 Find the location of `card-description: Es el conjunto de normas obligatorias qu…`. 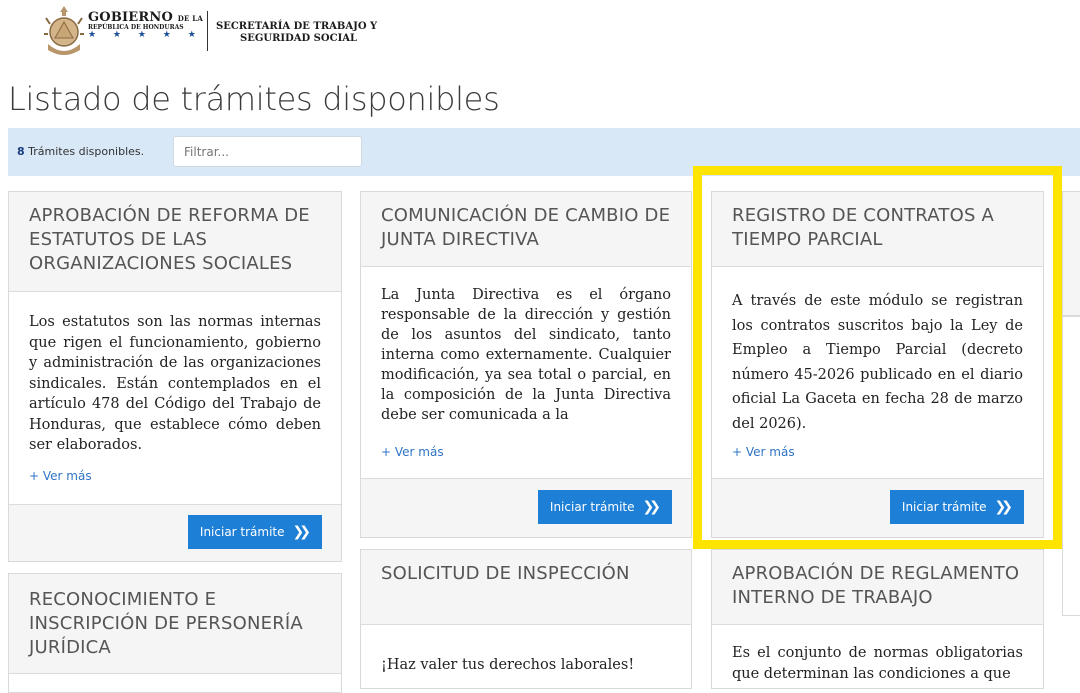

card-description: Es el conjunto de normas obligatorias qu… is located at coordinates (877, 663).